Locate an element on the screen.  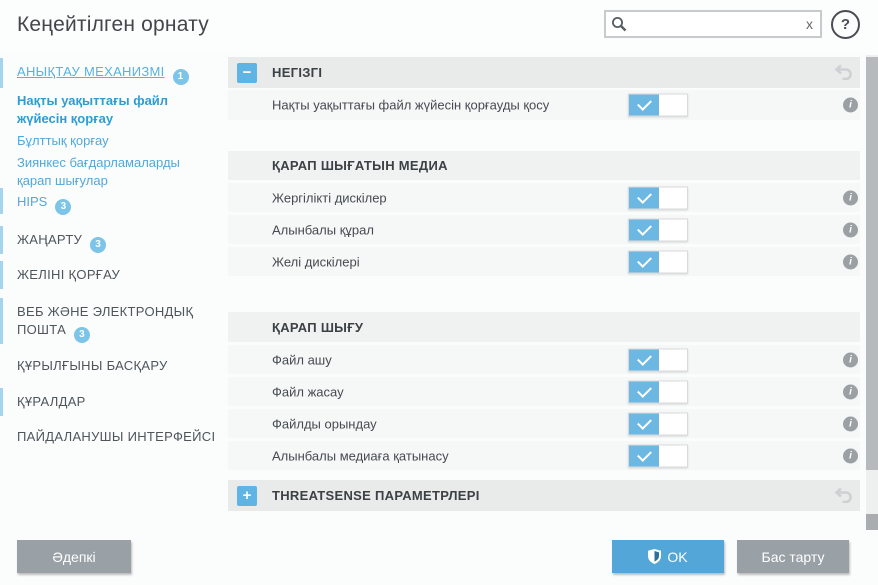
section-title: НЕГІЗГІ is located at coordinates (297, 72).